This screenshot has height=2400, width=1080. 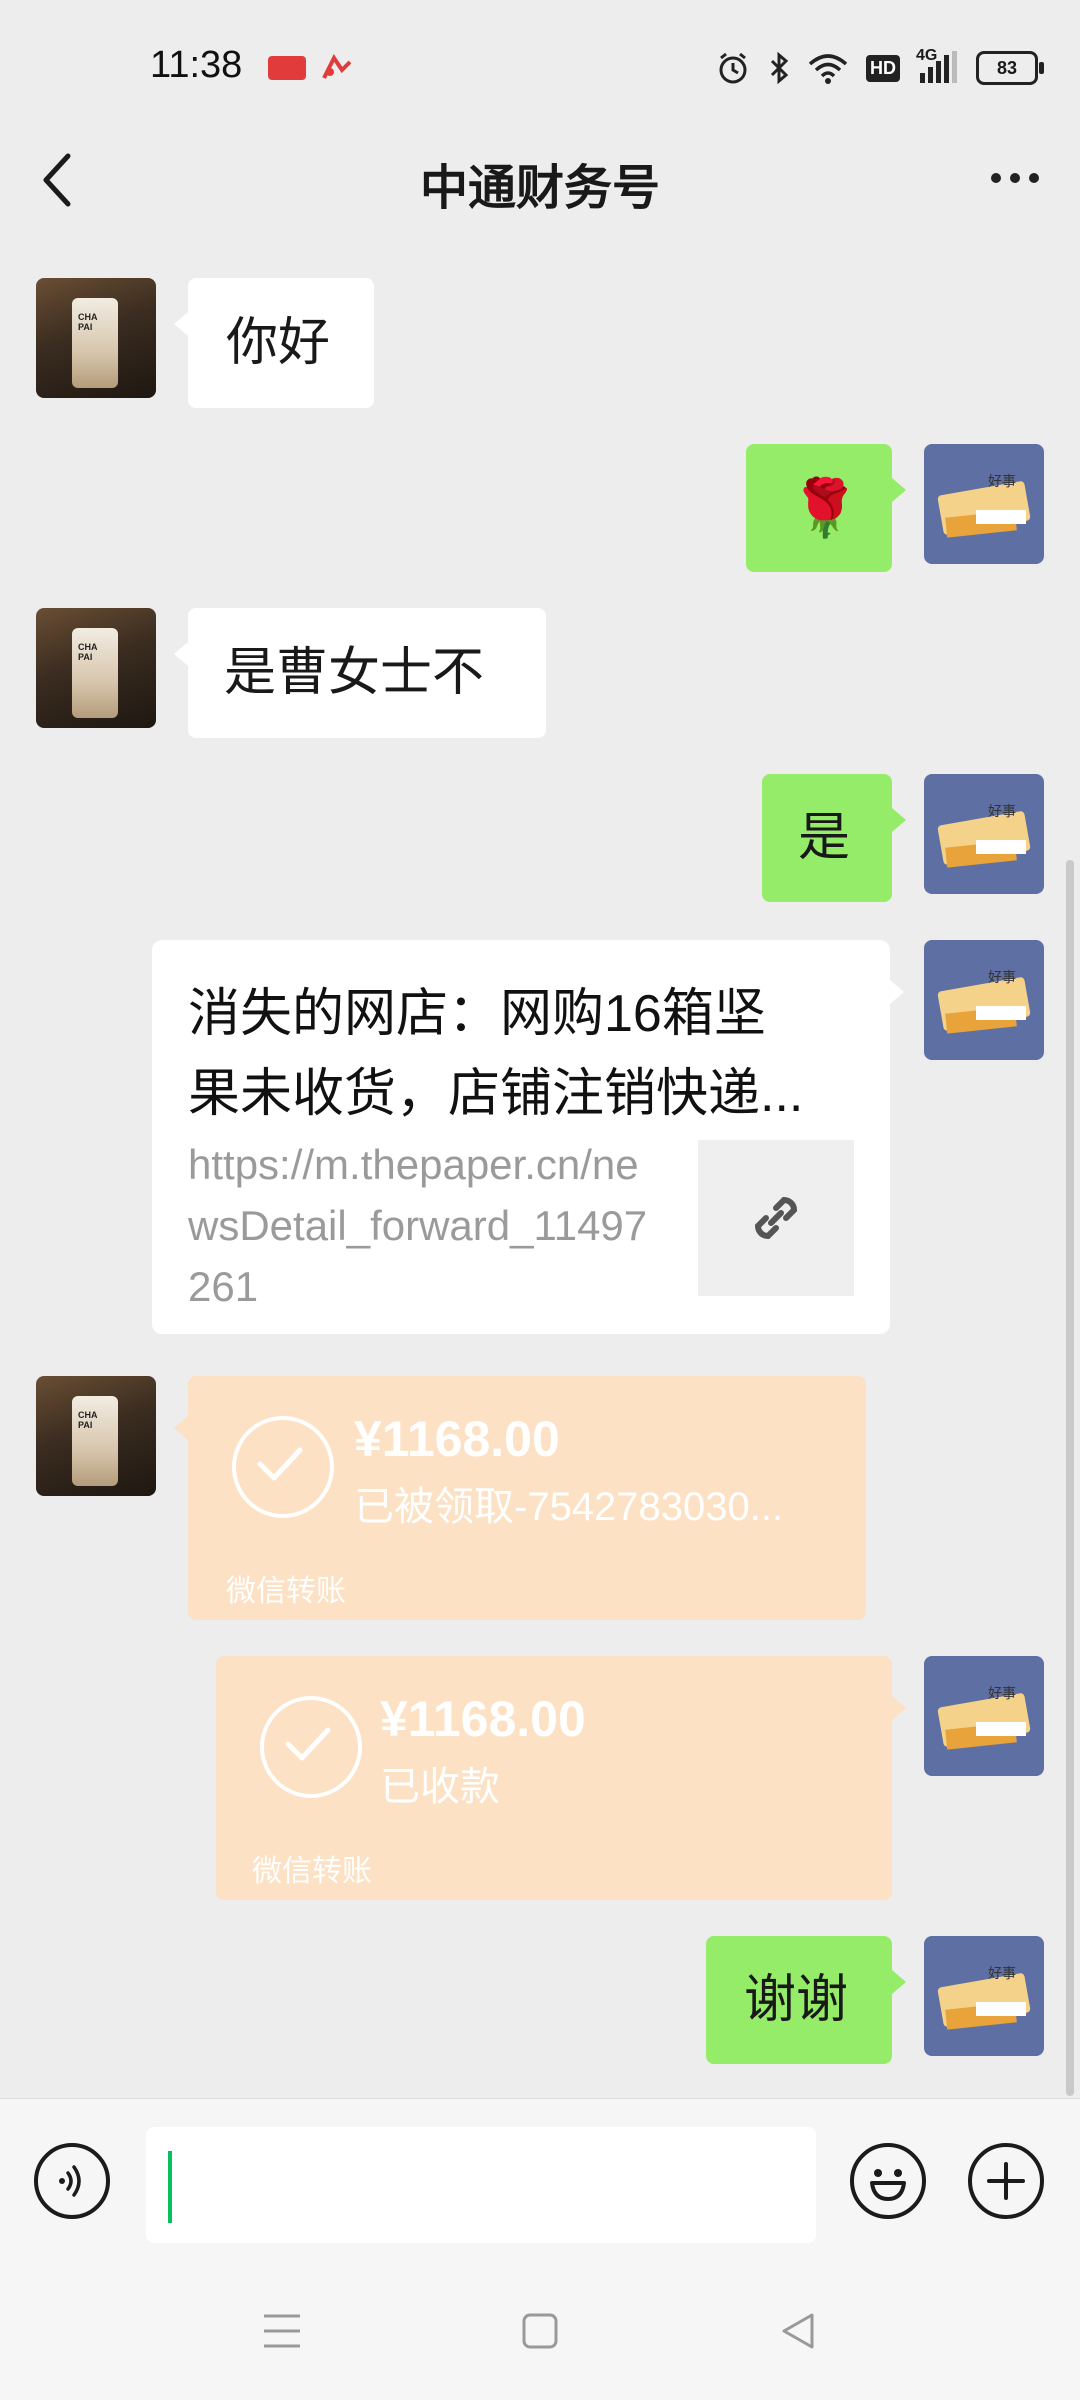 I want to click on hd-icon: HD, so click(x=883, y=68).